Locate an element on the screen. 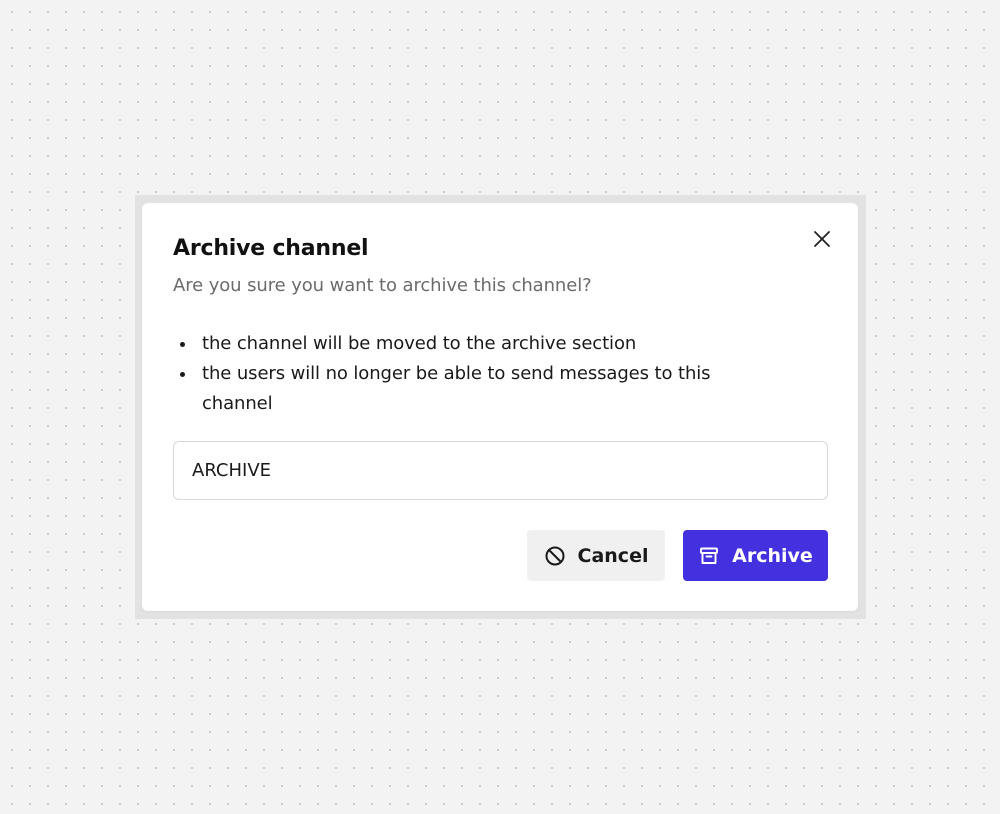 The height and width of the screenshot is (814, 1000). confirm-archive-input is located at coordinates (500, 470).